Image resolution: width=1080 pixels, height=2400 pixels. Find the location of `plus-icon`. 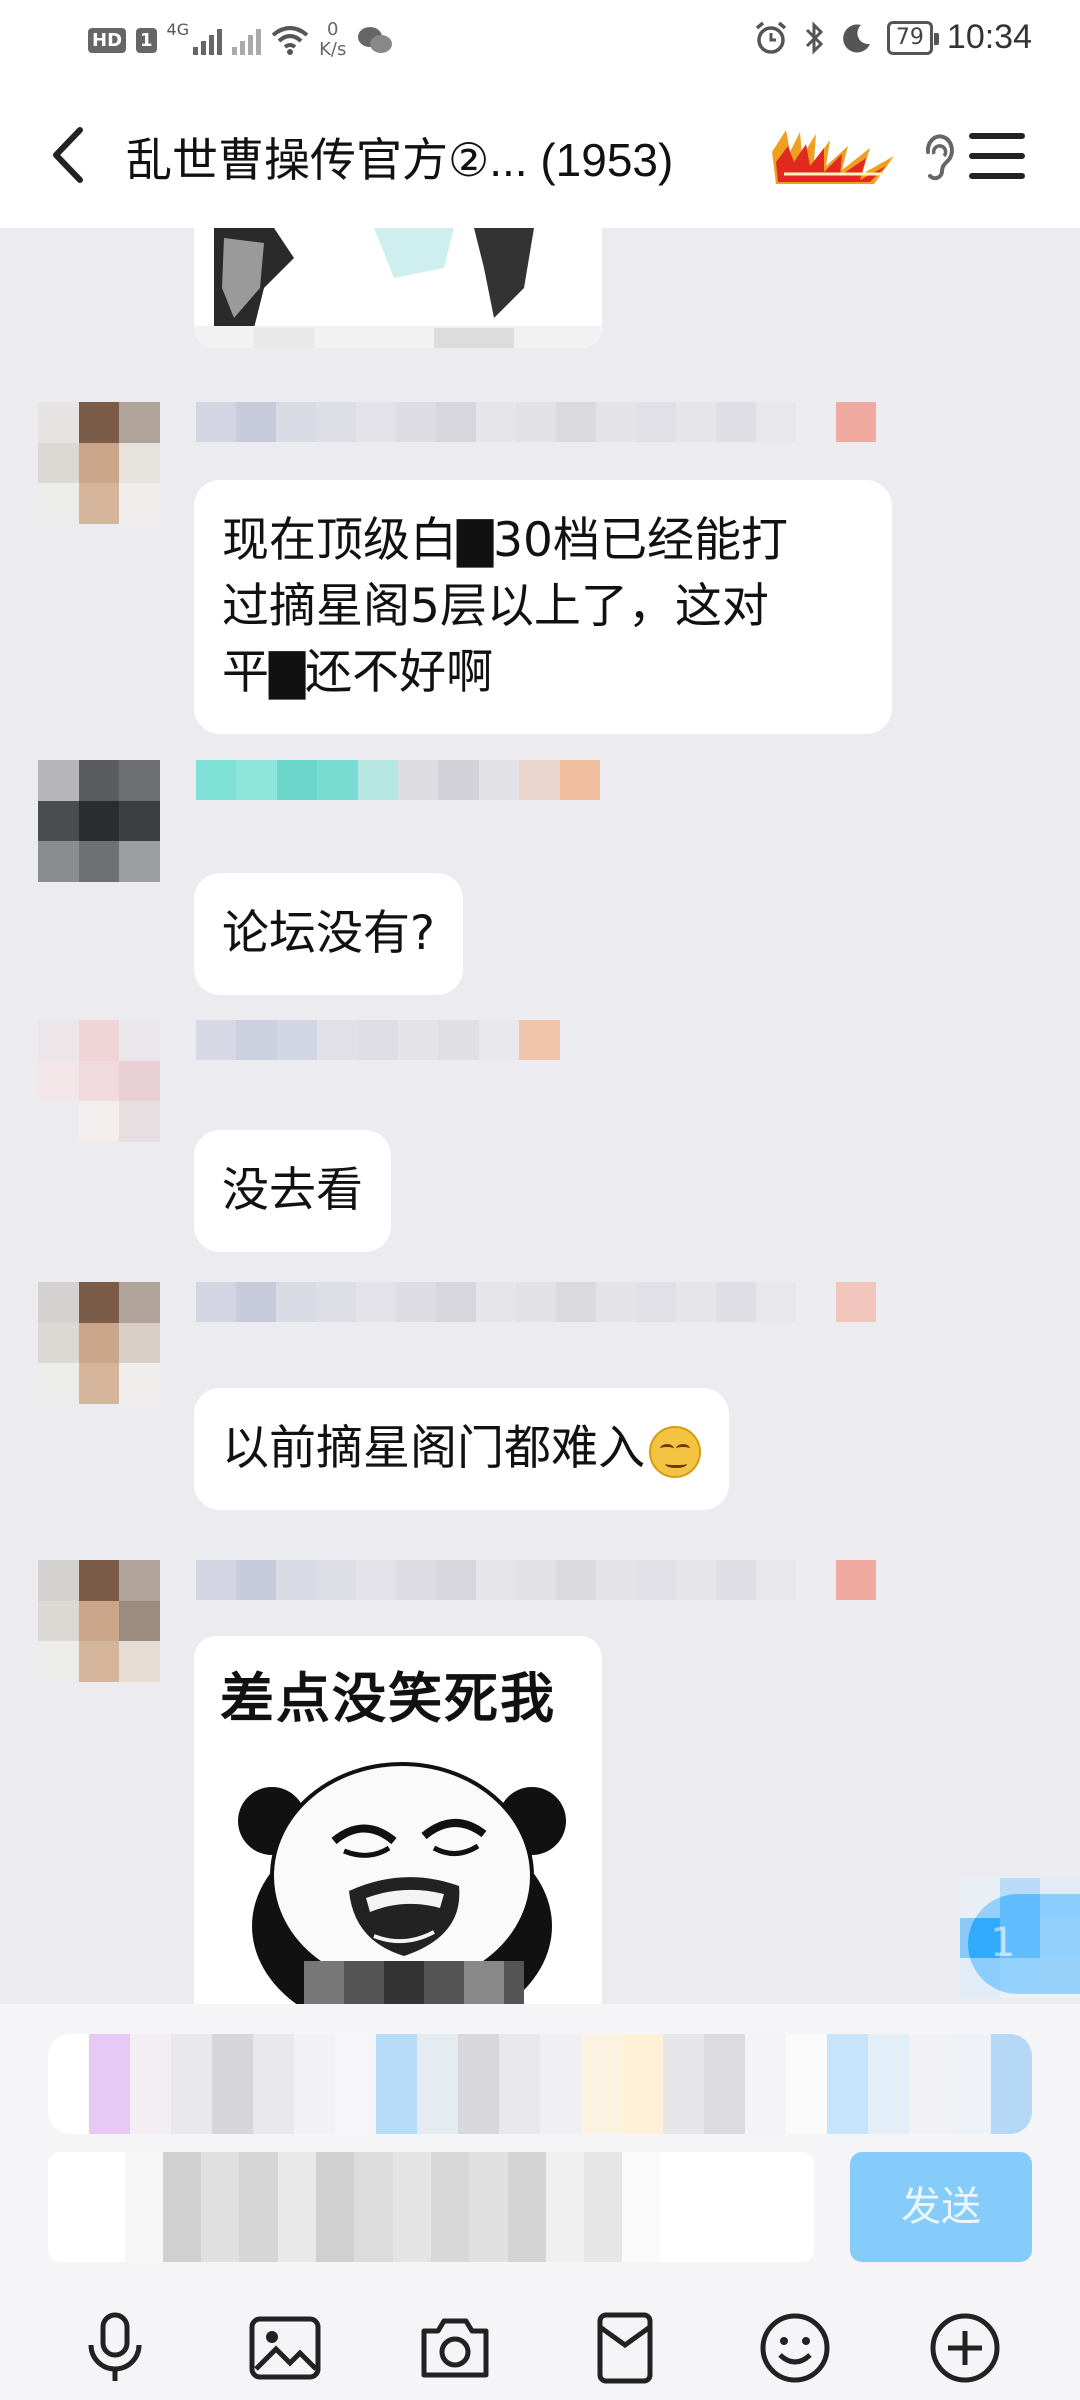

plus-icon is located at coordinates (965, 2348).